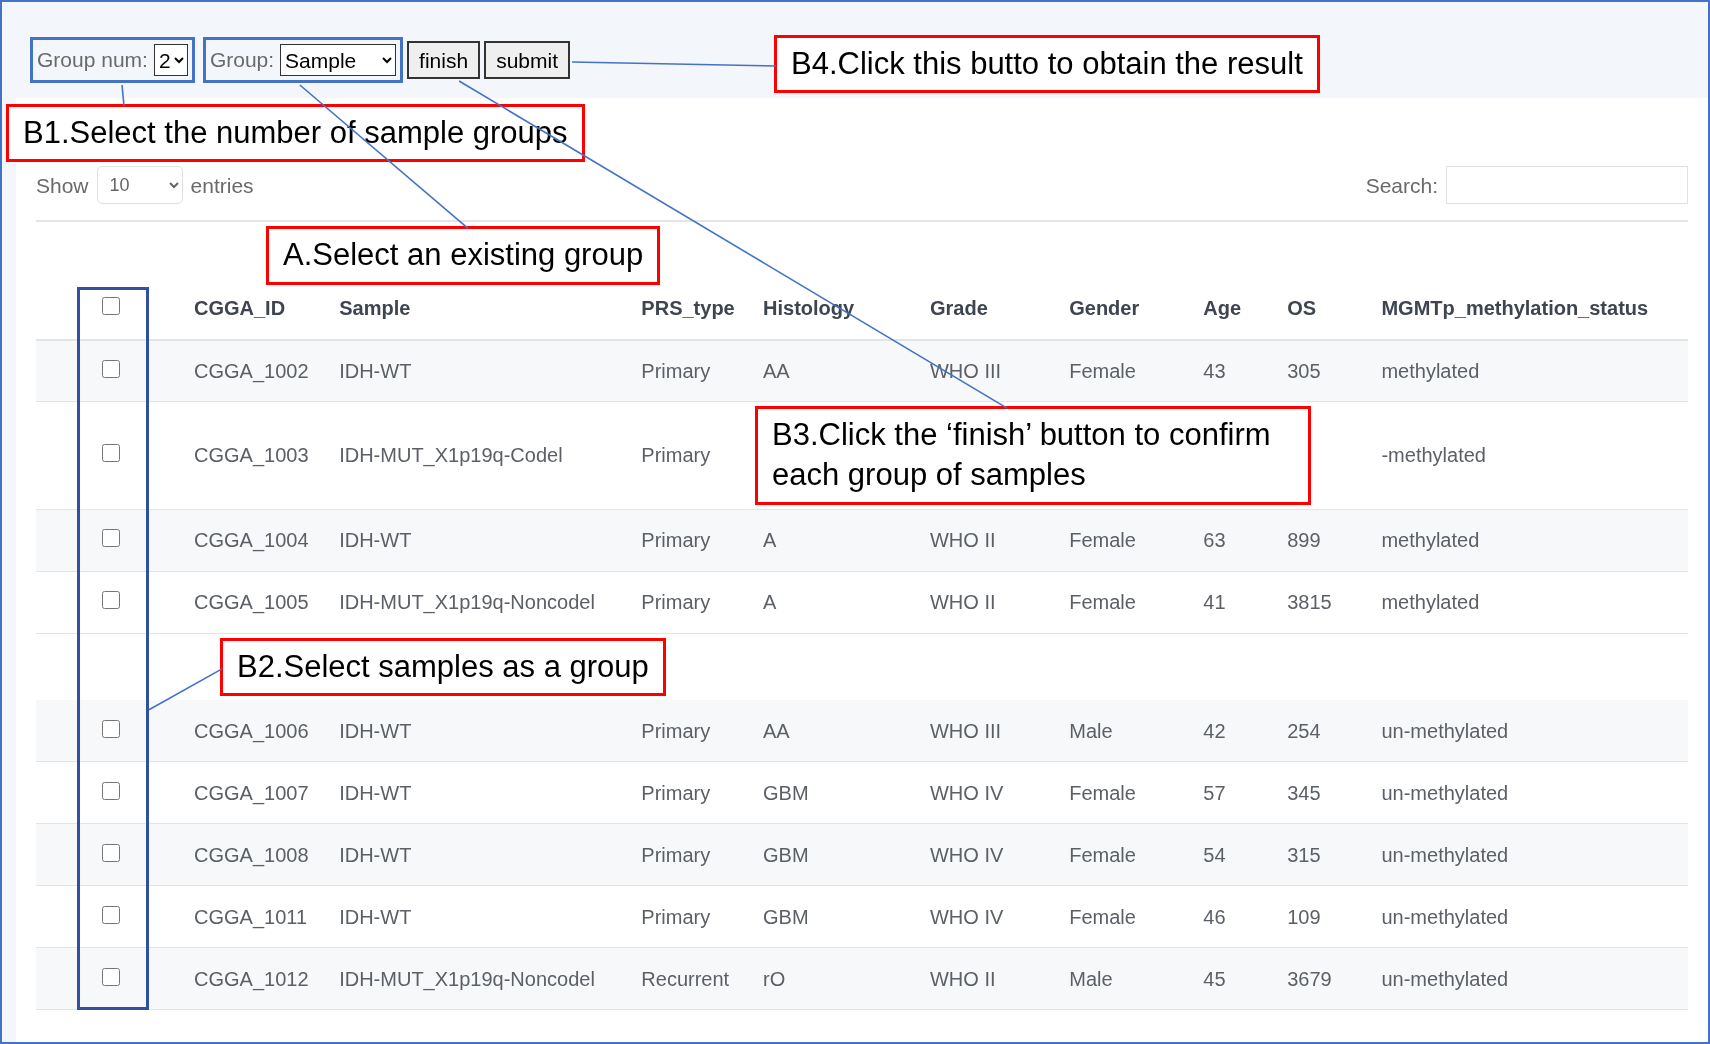  What do you see at coordinates (1214, 979) in the screenshot?
I see `table-cell: 45` at bounding box center [1214, 979].